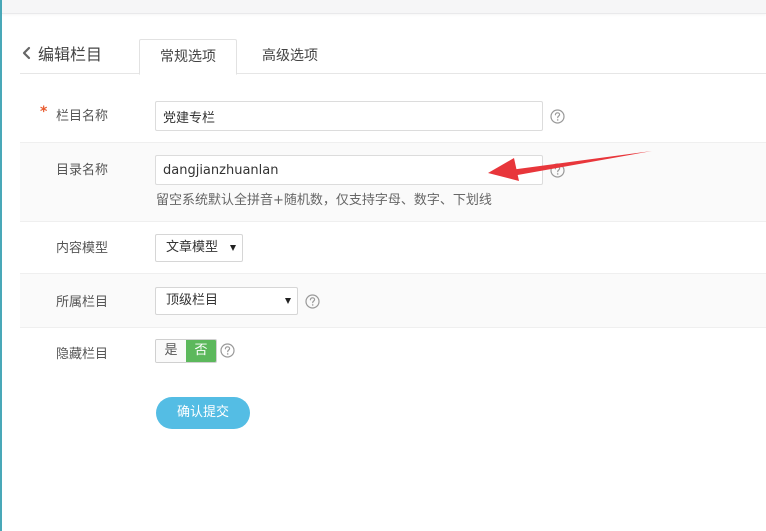 The height and width of the screenshot is (531, 766). What do you see at coordinates (384, 7) in the screenshot?
I see `top-bar` at bounding box center [384, 7].